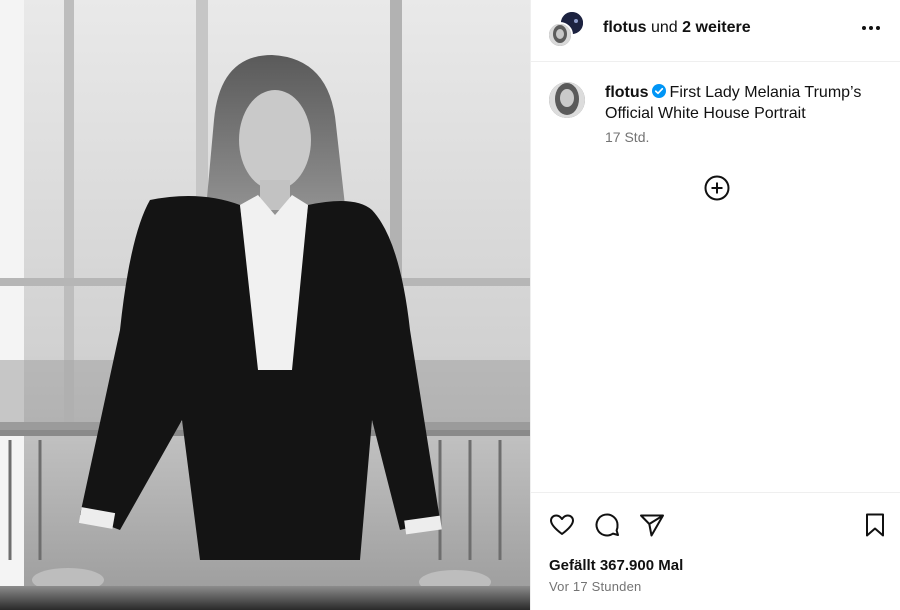 This screenshot has height=610, width=900. I want to click on post-timestamp: Vor 17 Stunden, so click(595, 586).